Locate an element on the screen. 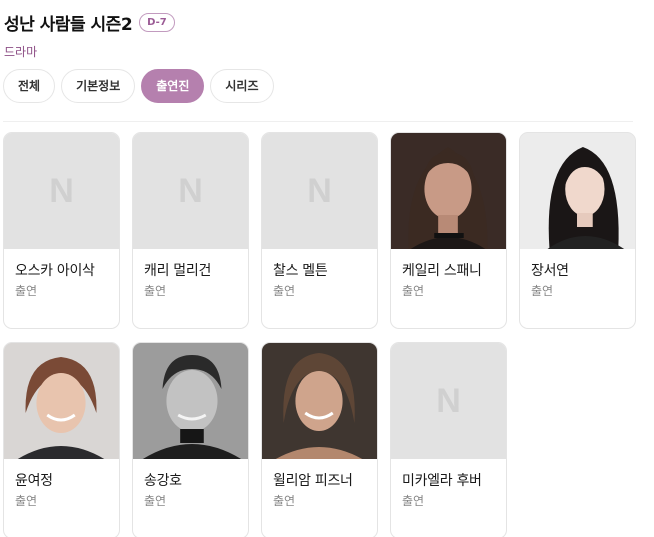 The image size is (654, 537). cast-card: 윤여정 출연 is located at coordinates (61, 439).